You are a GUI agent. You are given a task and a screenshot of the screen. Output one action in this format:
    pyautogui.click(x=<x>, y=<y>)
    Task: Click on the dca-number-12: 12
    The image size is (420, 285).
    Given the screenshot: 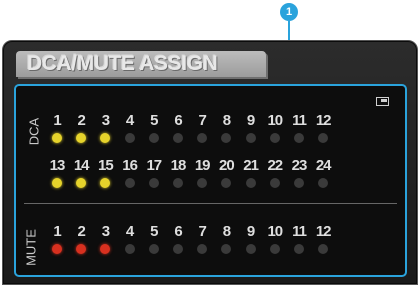 What is the action you would take?
    pyautogui.click(x=323, y=120)
    